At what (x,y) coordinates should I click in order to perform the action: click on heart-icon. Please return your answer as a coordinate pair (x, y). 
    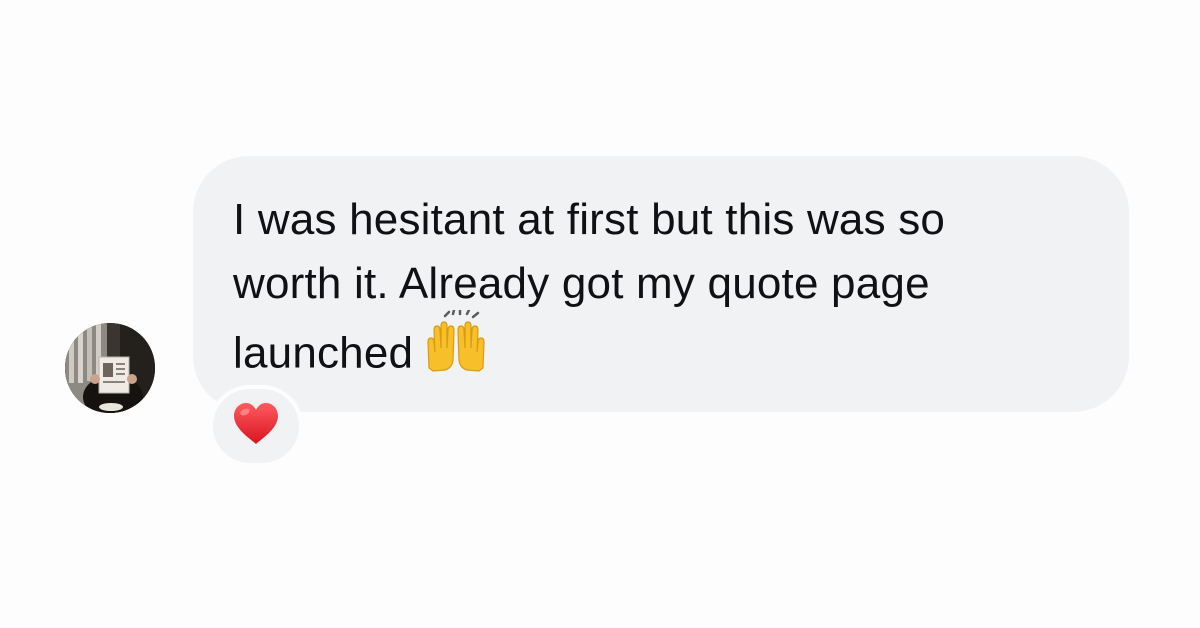
    Looking at the image, I should click on (256, 426).